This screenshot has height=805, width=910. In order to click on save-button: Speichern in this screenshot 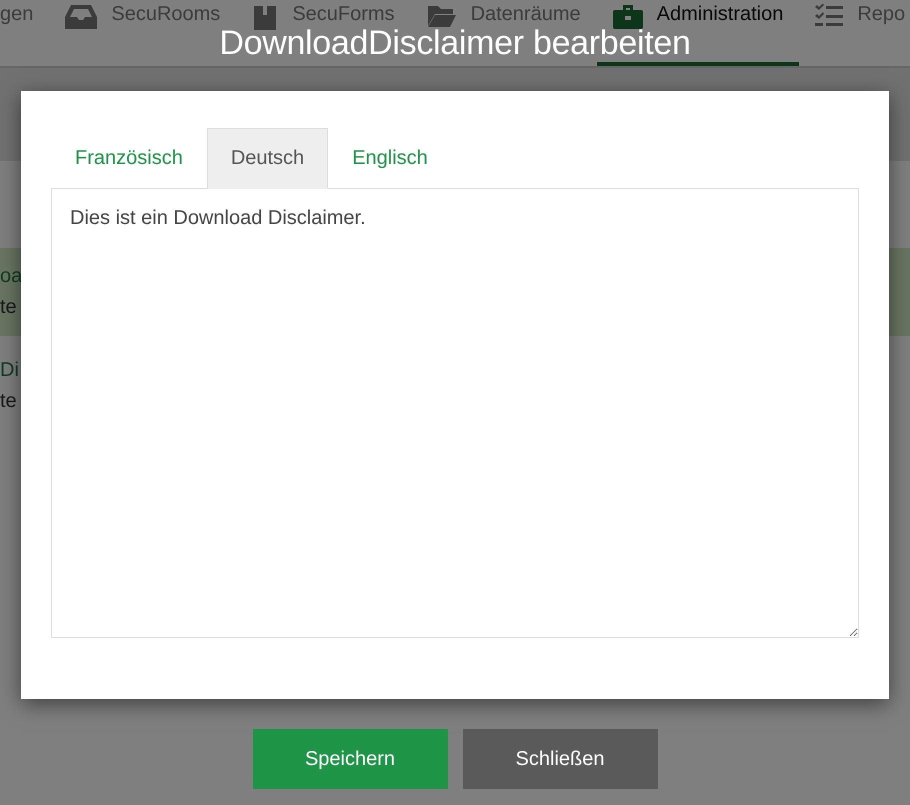, I will do `click(350, 759)`.